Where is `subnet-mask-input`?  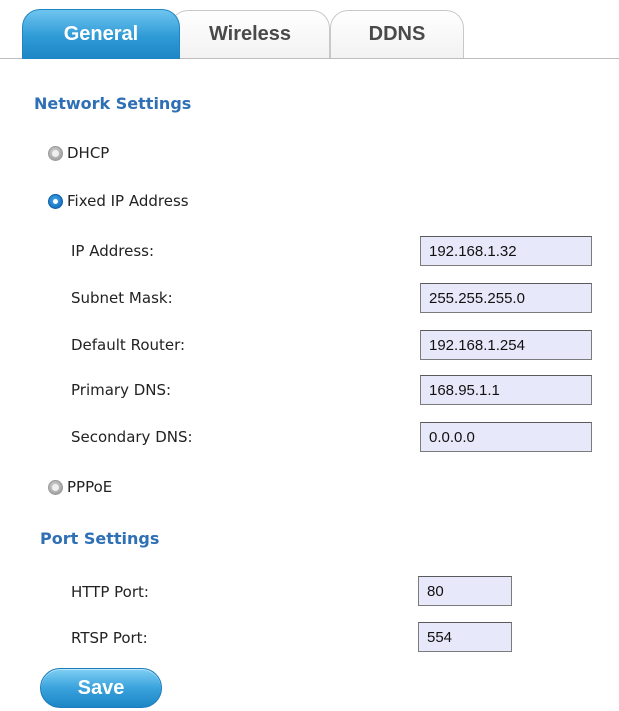 subnet-mask-input is located at coordinates (506, 298).